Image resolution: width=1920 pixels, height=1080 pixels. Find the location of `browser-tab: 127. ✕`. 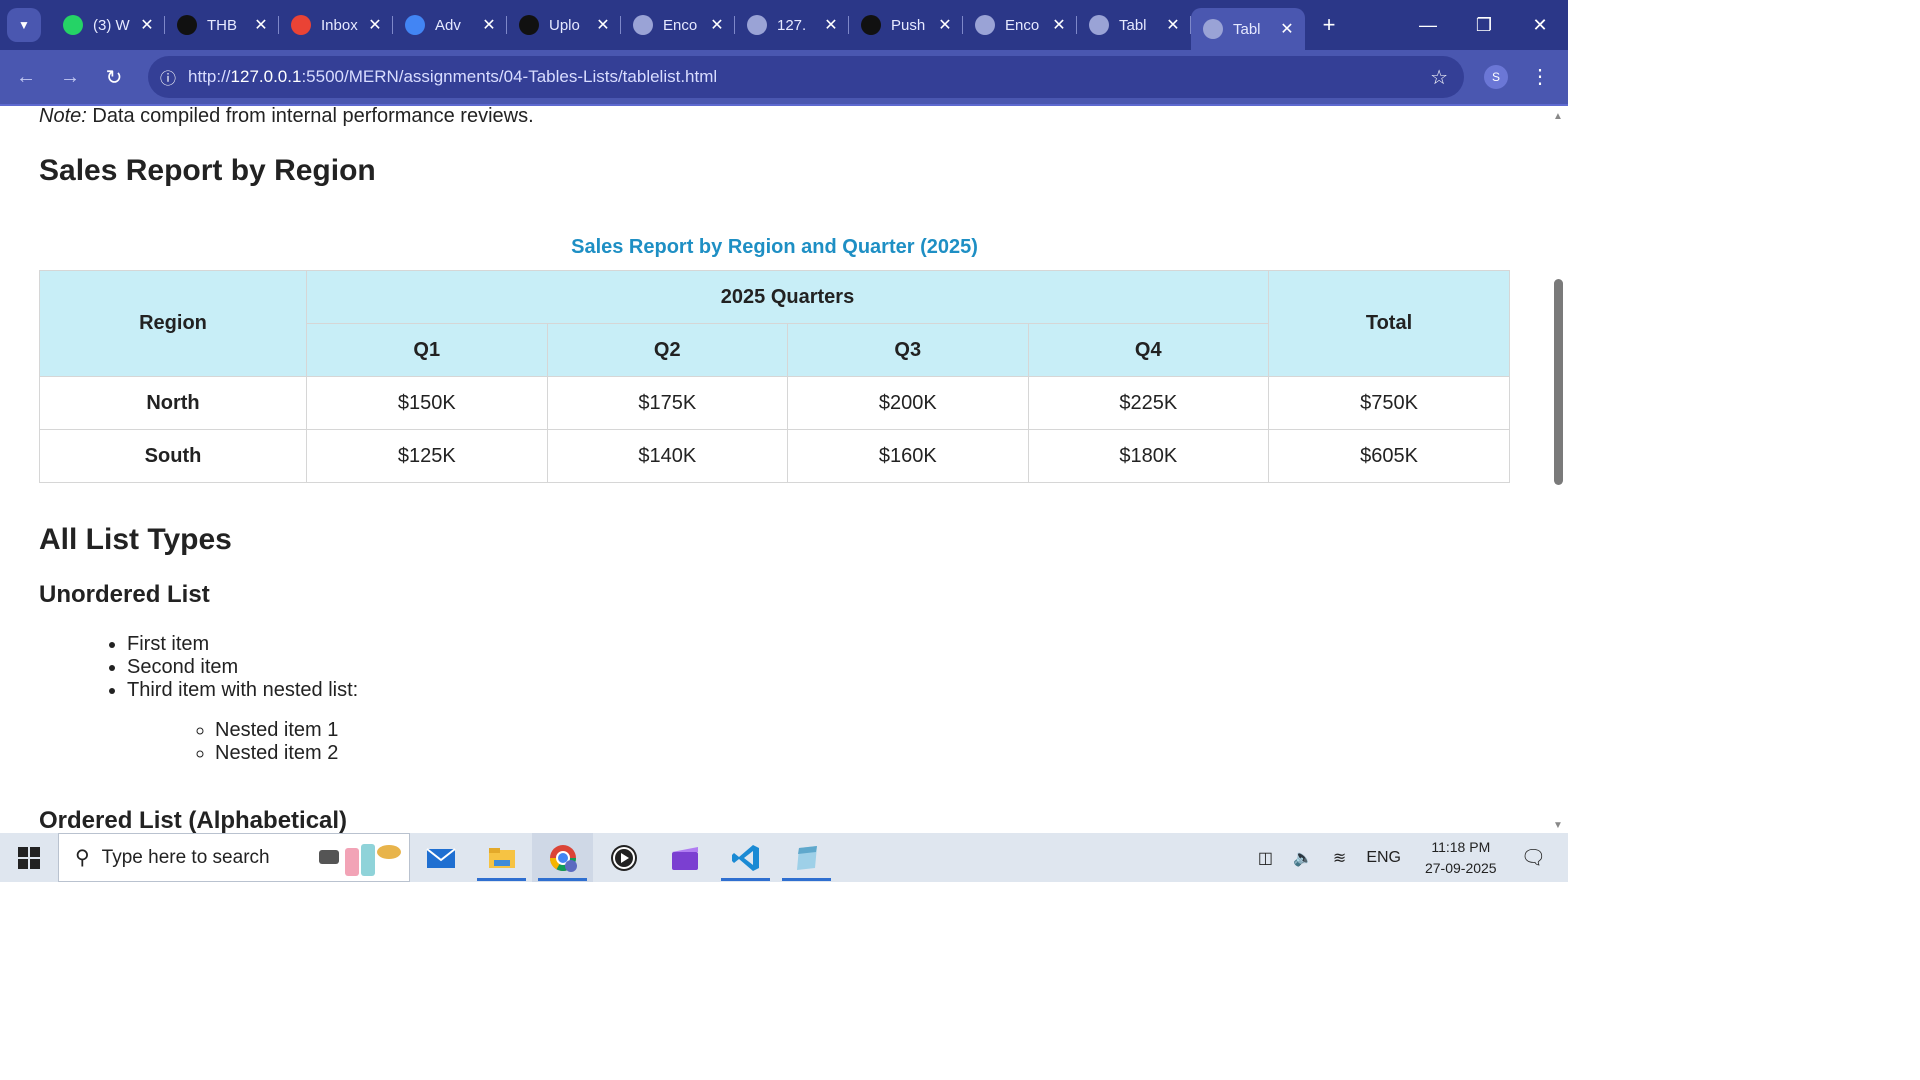

browser-tab: 127. ✕ is located at coordinates (792, 25).